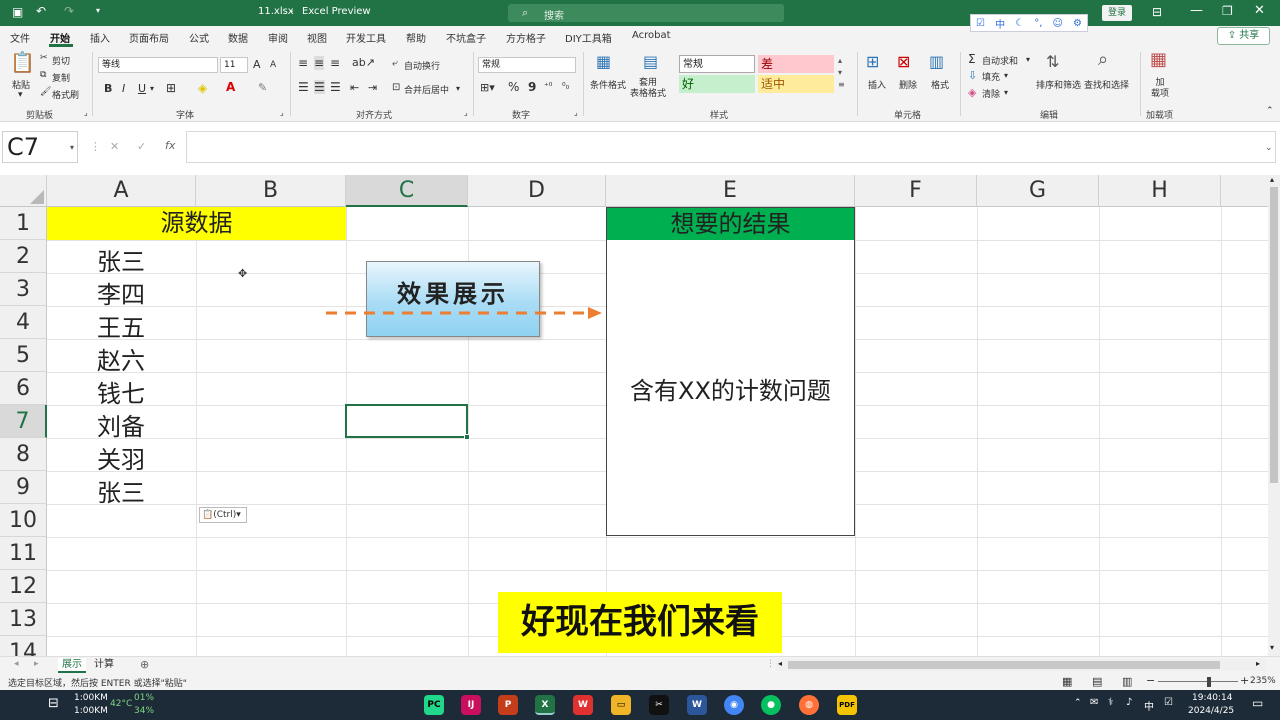 Image resolution: width=1280 pixels, height=720 pixels. Describe the element at coordinates (646, 13) in the screenshot. I see `search-box: ⌕ 搜索` at that location.